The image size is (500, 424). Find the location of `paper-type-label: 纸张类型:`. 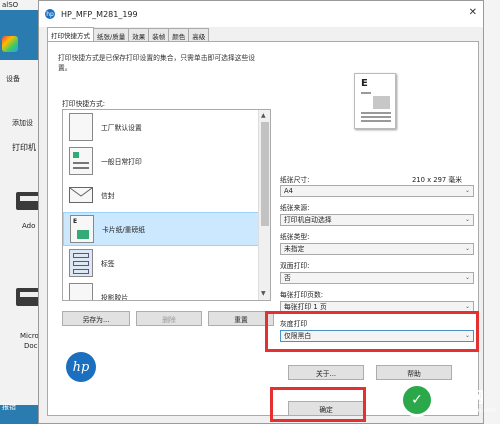

paper-type-label: 纸张类型: is located at coordinates (295, 237).